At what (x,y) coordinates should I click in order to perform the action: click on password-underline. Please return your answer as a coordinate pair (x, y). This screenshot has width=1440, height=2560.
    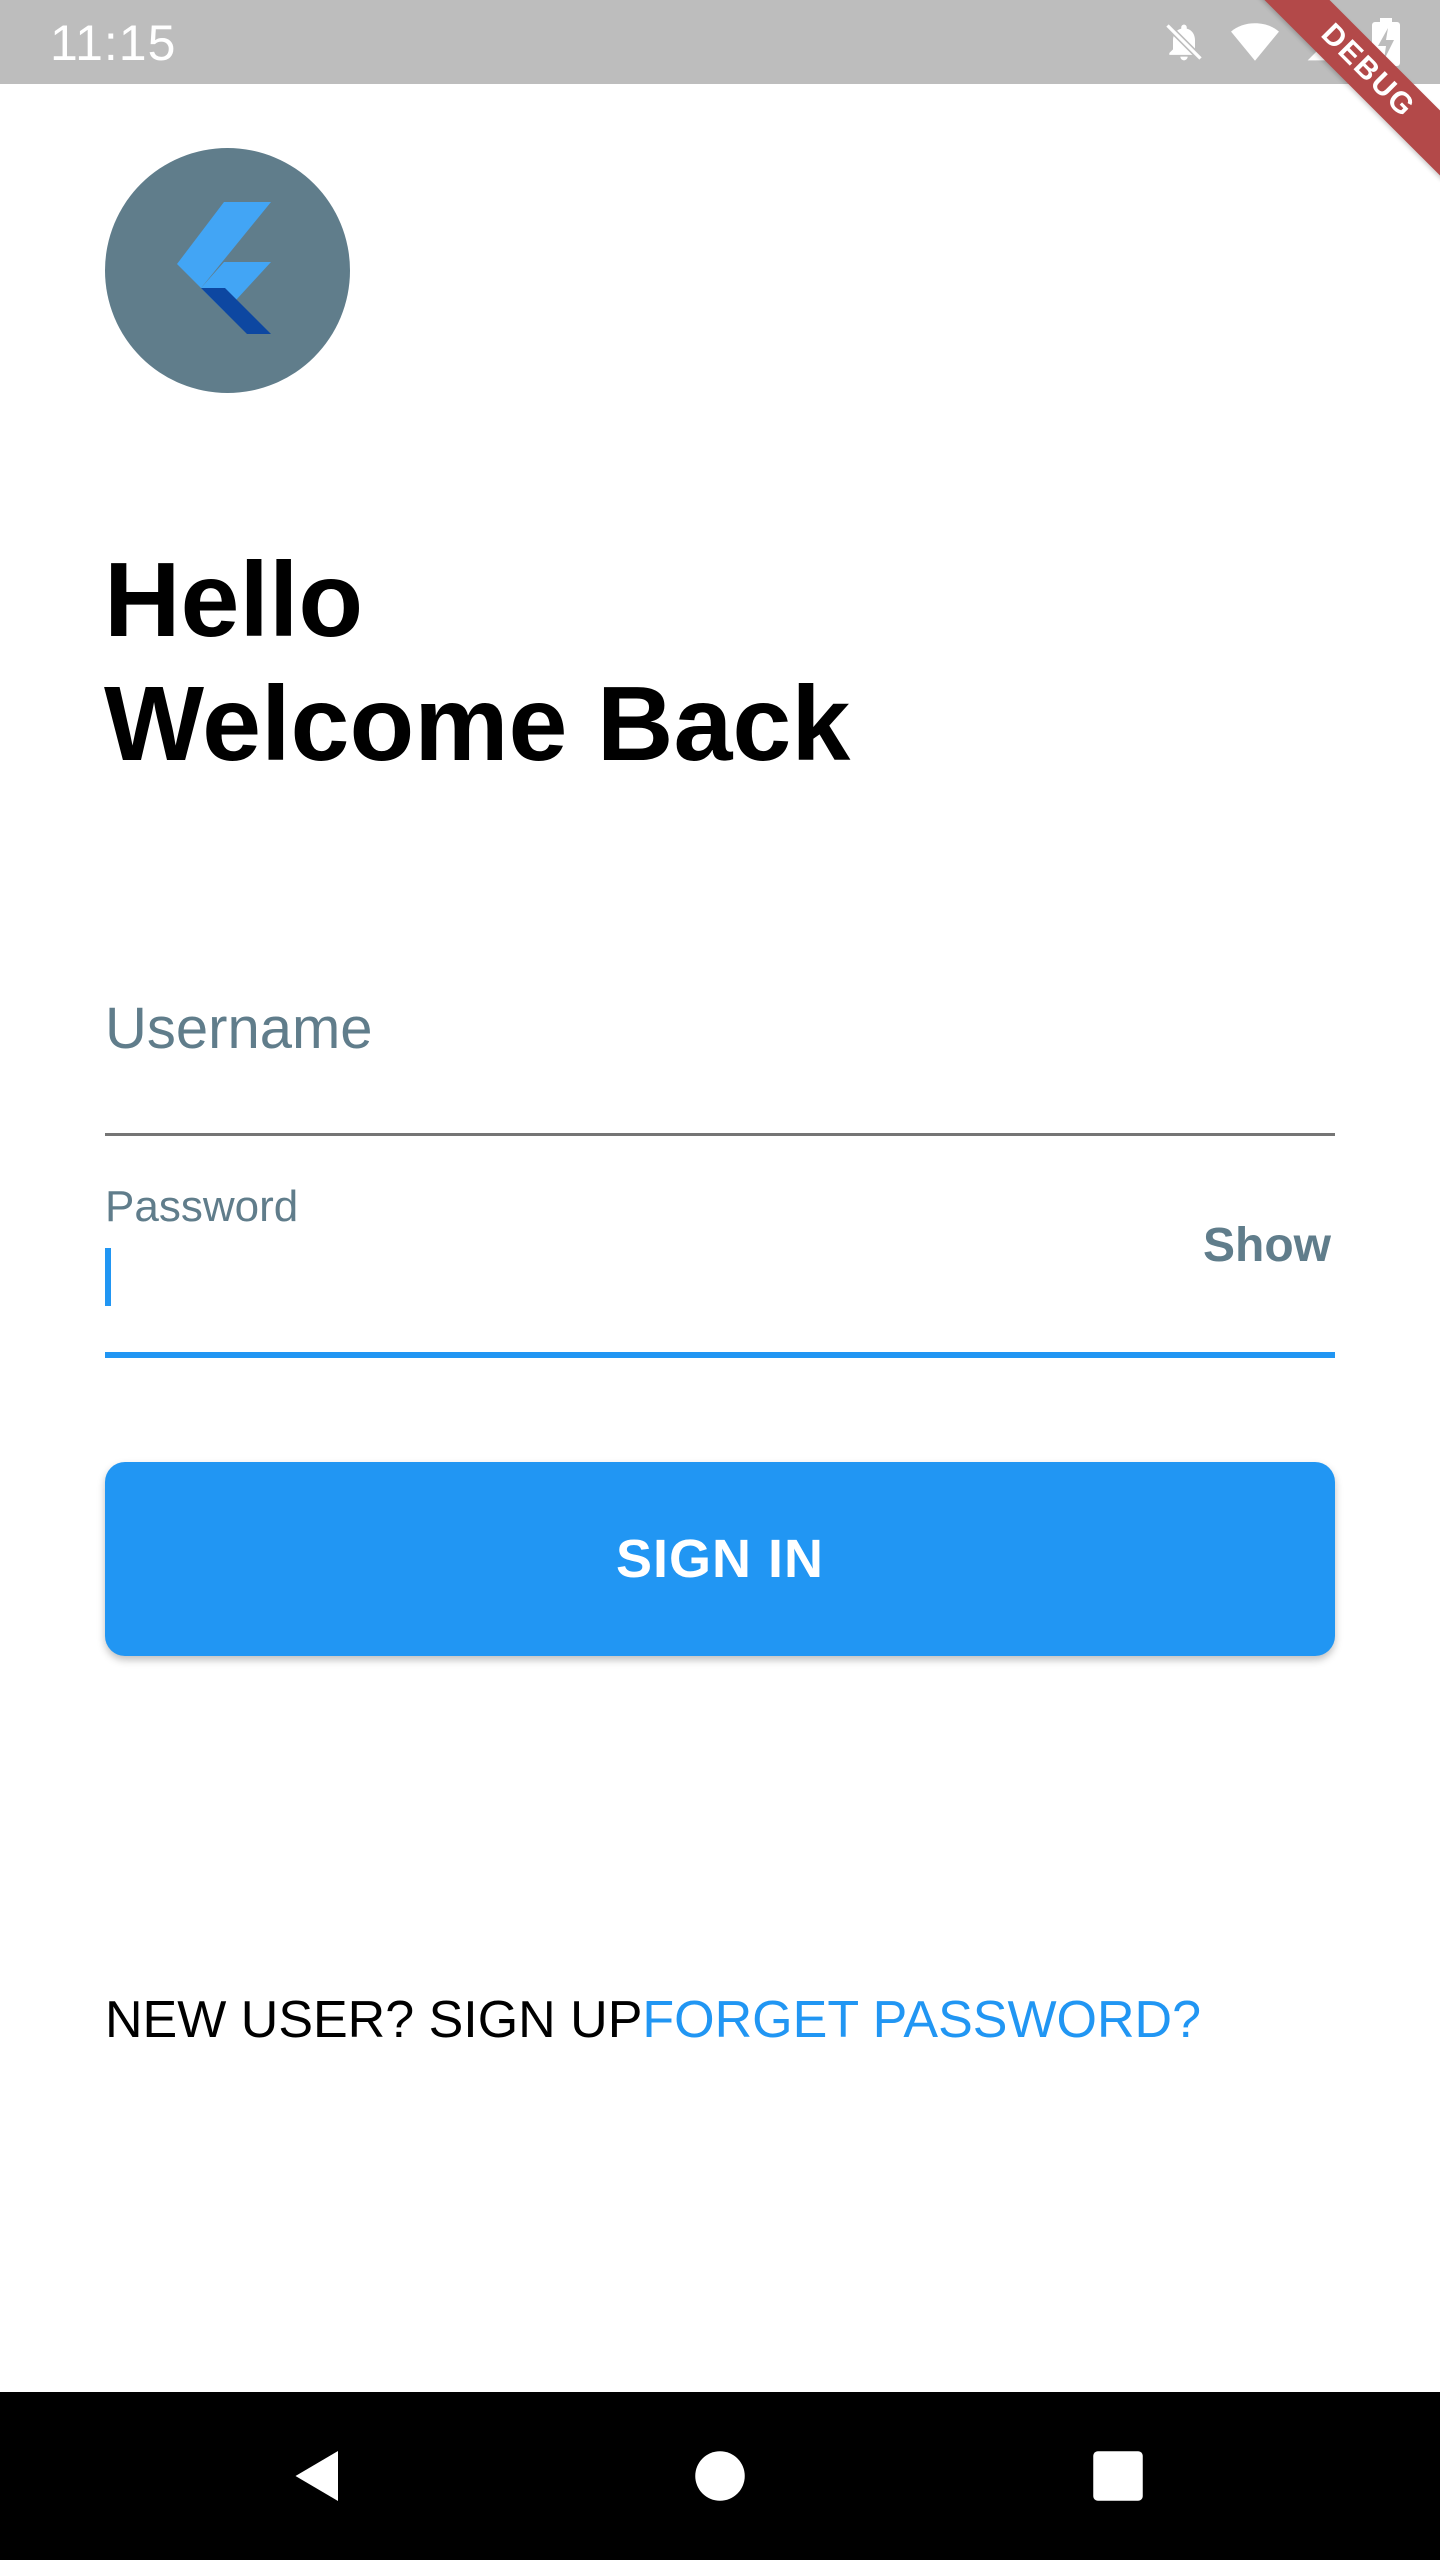
    Looking at the image, I should click on (720, 1355).